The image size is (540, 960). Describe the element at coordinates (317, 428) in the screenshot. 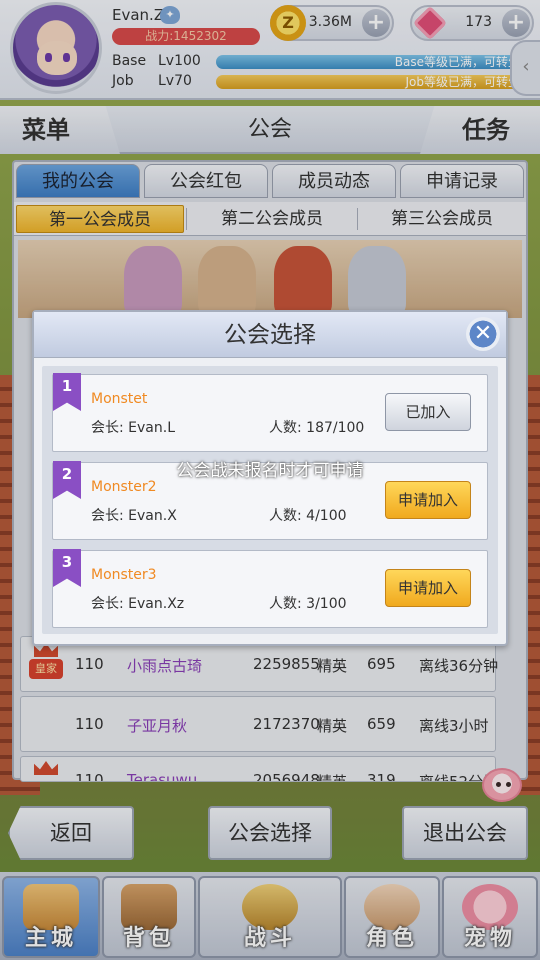

I see `guild-member-count: 人数: 187/100` at that location.